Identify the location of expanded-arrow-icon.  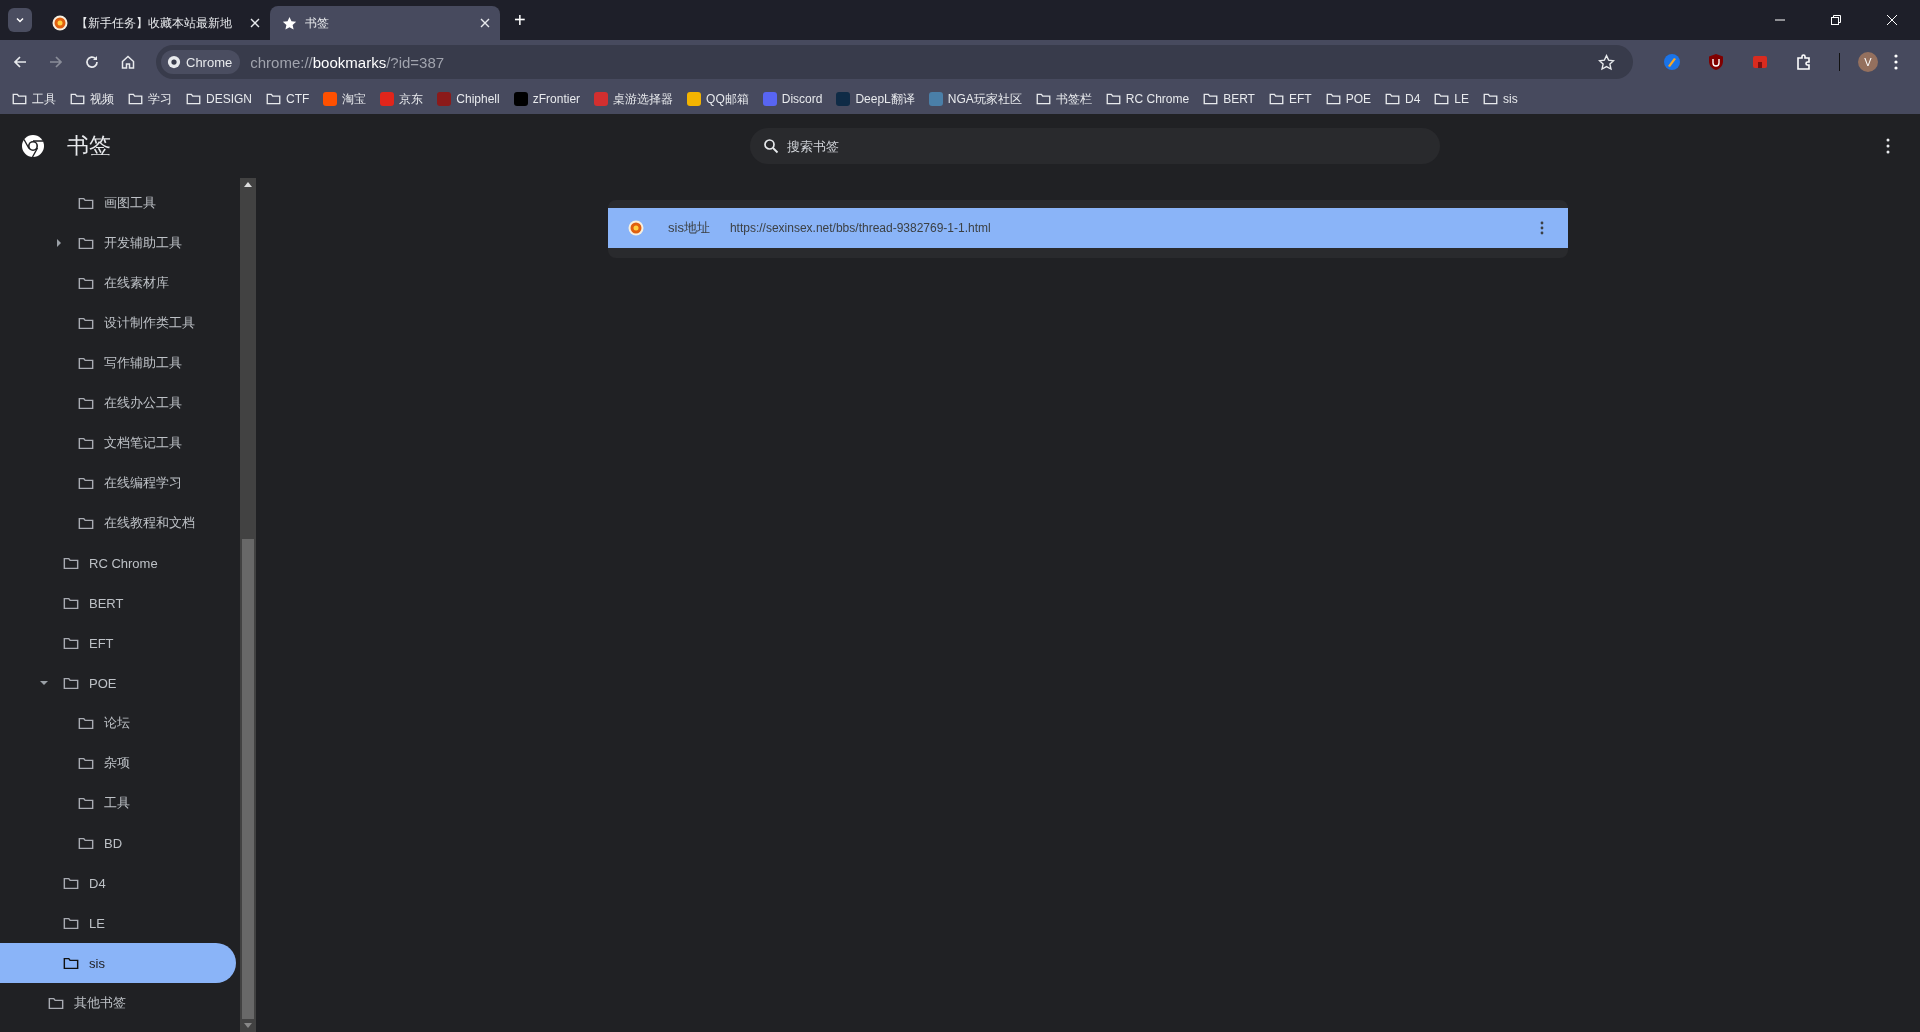
(44, 683).